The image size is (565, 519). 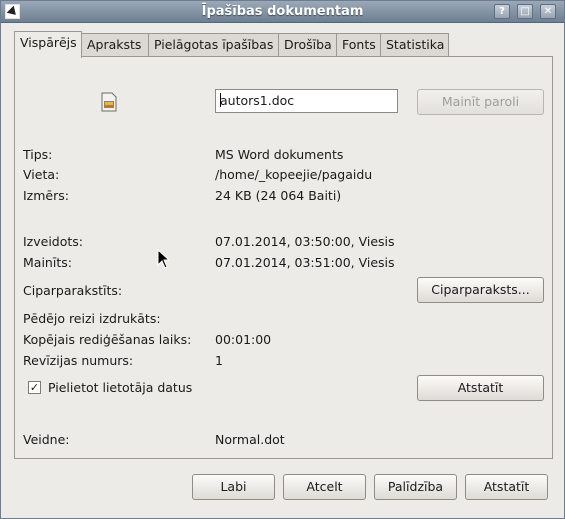 I want to click on change-password-button: Mainīt paroli, so click(x=480, y=102).